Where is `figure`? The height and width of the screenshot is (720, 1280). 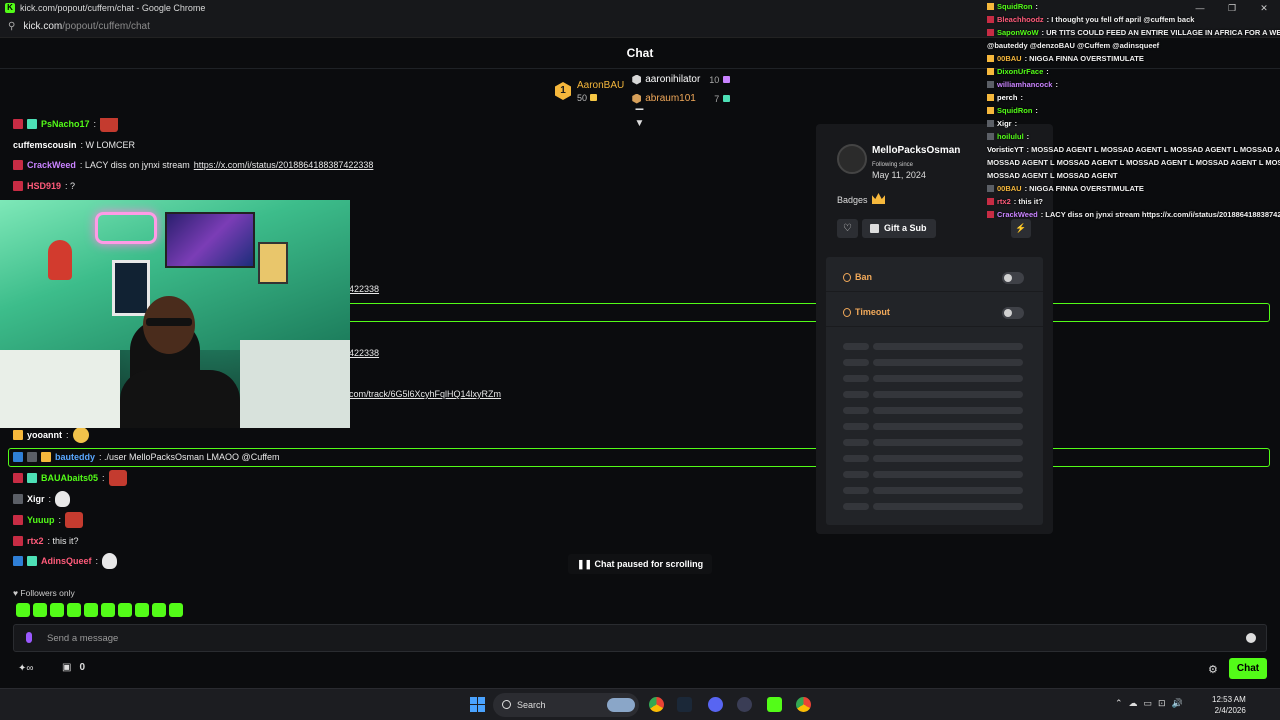 figure is located at coordinates (60, 260).